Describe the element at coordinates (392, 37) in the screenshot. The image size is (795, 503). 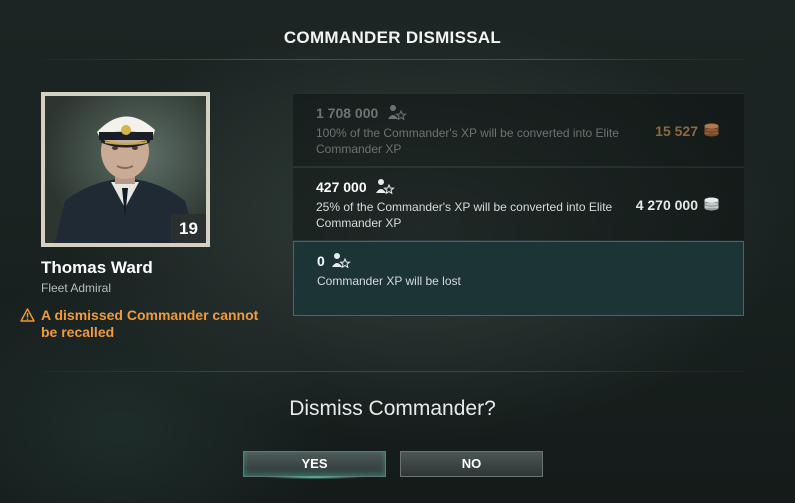
I see `dialog-title: COMMANDER DISMISSAL` at that location.